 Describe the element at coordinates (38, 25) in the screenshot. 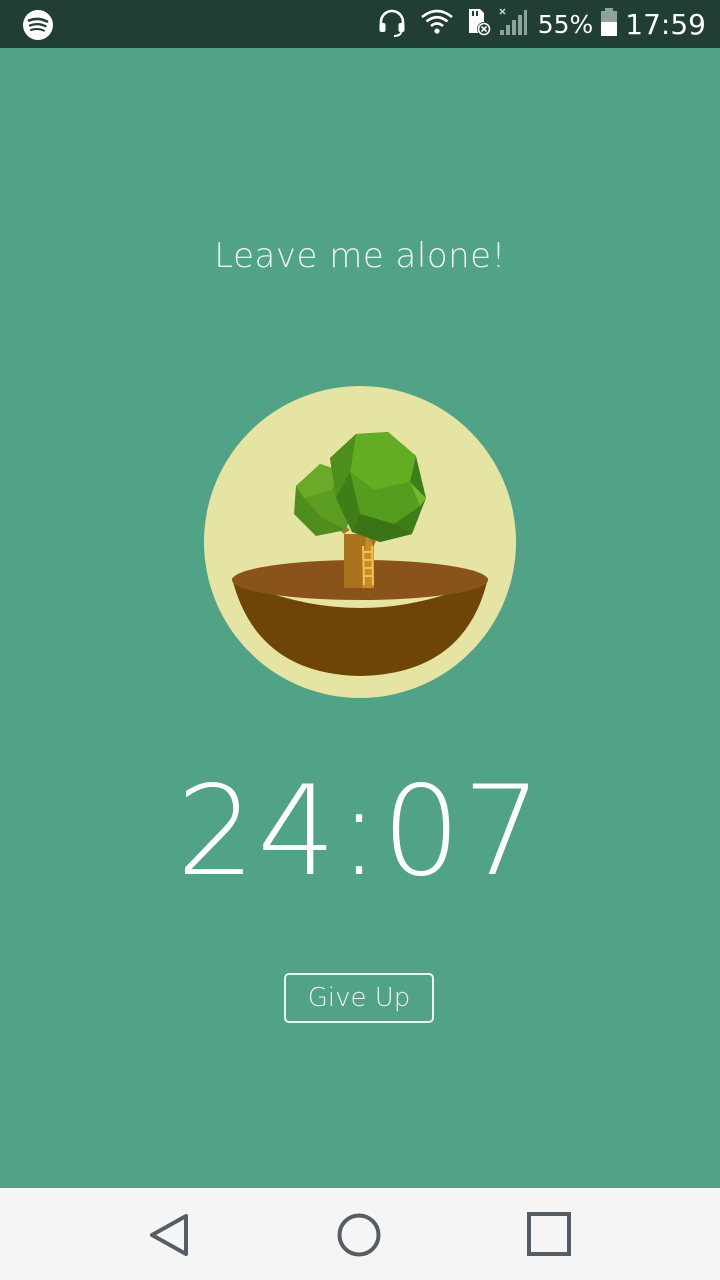

I see `spotify-icon` at that location.